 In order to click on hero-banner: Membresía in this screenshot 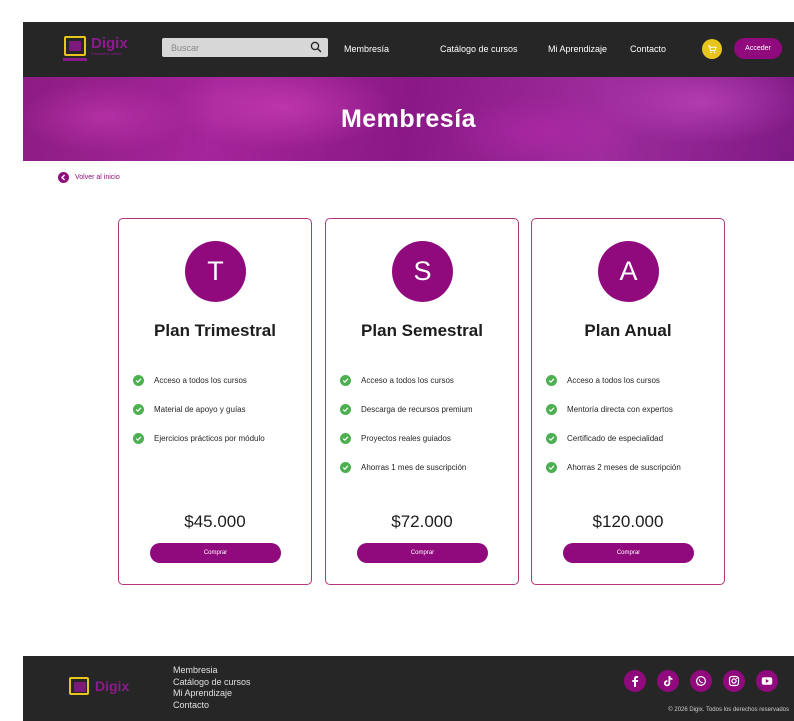, I will do `click(408, 119)`.